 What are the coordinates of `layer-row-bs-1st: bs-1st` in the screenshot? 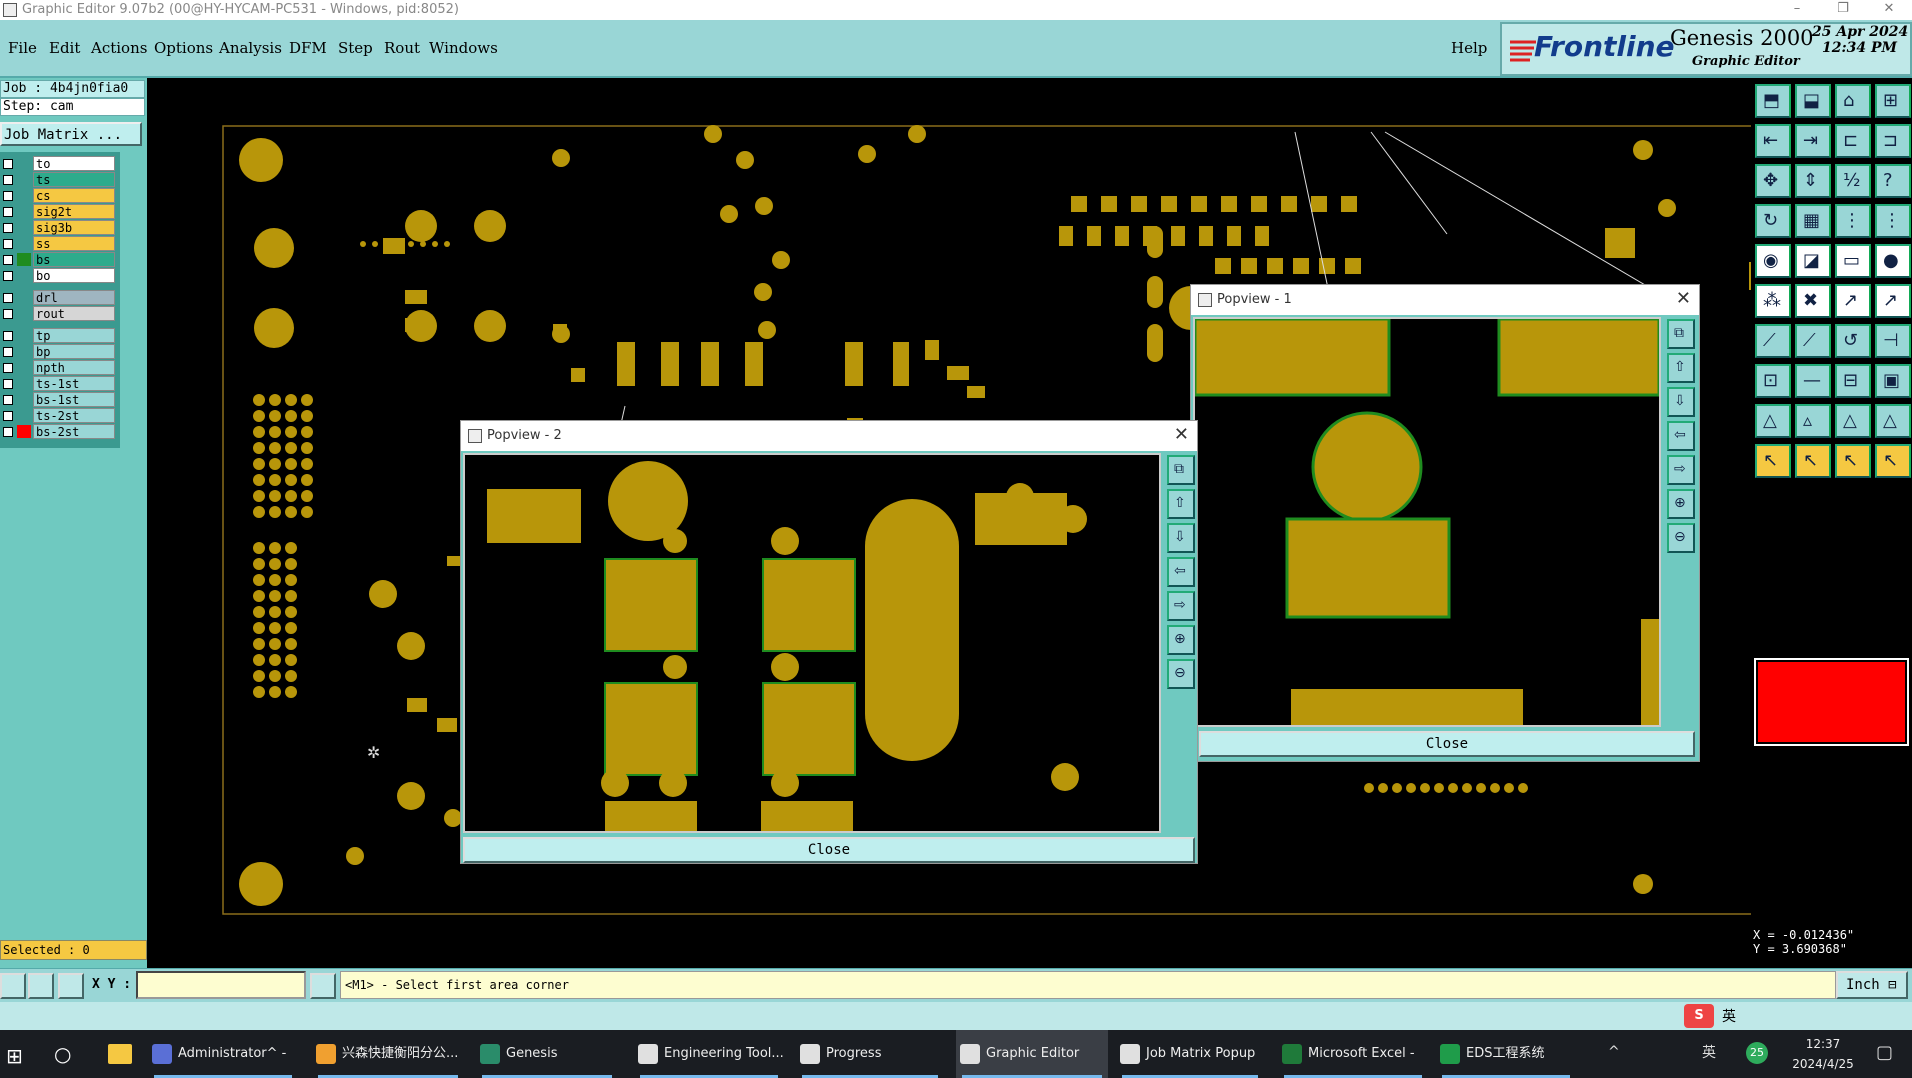 It's located at (59, 399).